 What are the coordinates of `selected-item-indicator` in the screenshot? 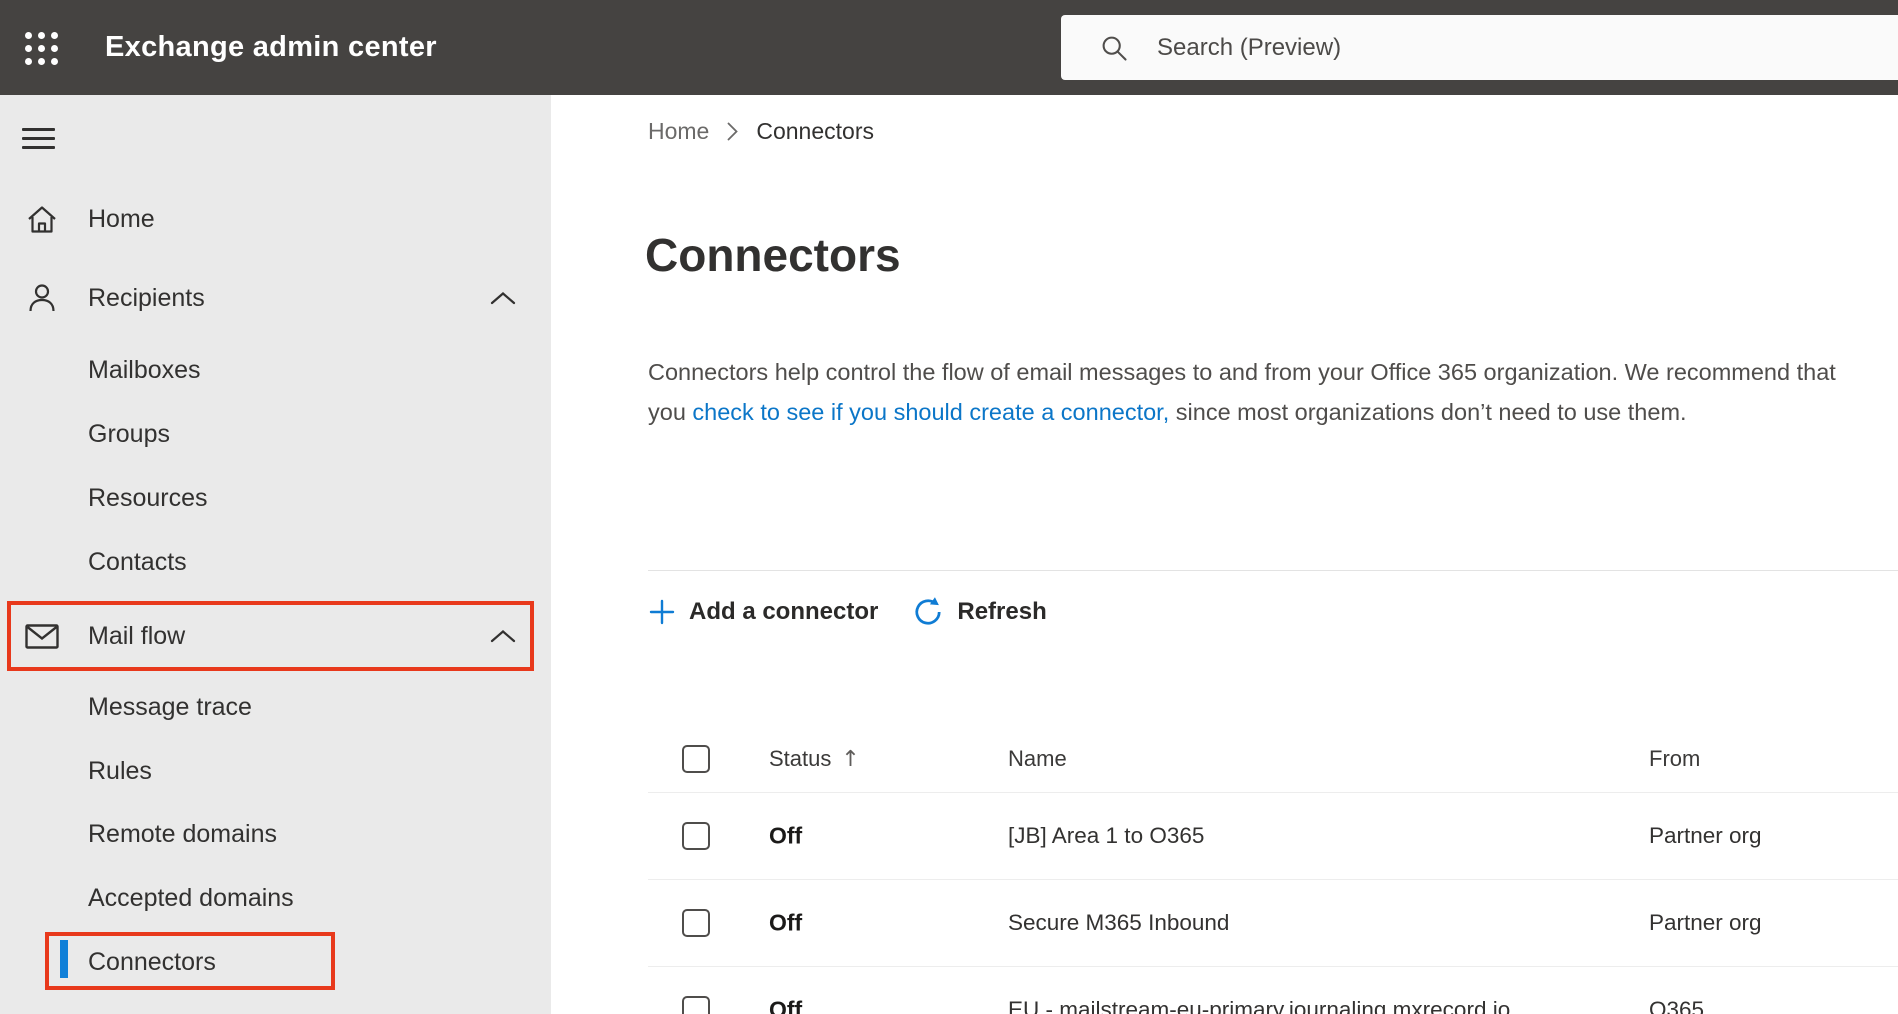 It's located at (64, 959).